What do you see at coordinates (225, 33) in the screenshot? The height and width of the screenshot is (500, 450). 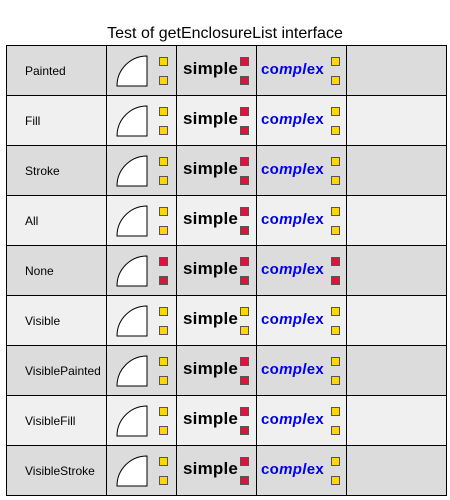 I see `page-title: Test of getEnclosureList interface` at bounding box center [225, 33].